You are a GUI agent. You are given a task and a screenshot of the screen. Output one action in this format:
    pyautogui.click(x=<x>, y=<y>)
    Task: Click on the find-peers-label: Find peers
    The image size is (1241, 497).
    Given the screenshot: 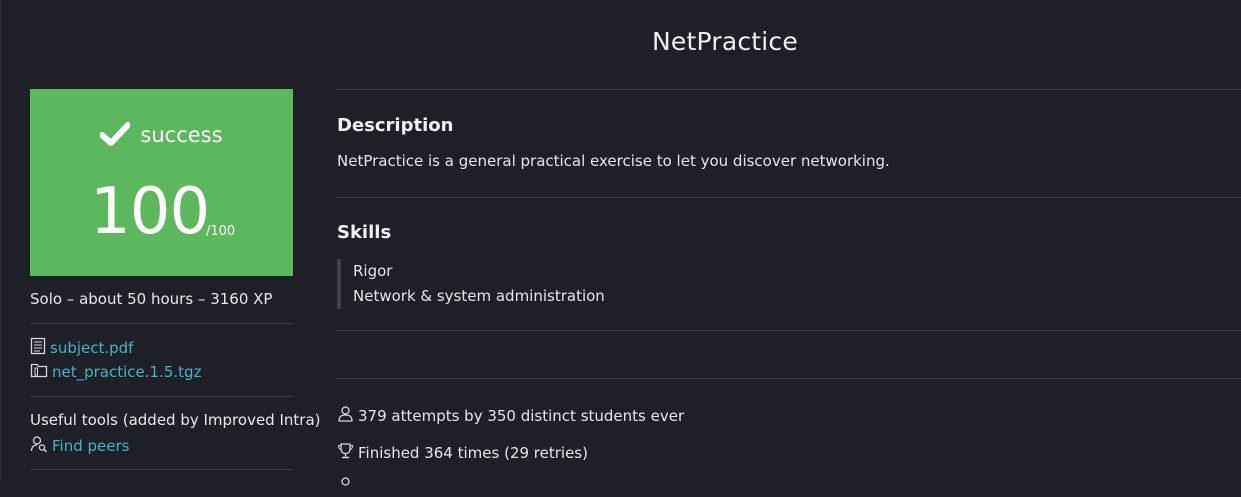 What is the action you would take?
    pyautogui.click(x=91, y=446)
    